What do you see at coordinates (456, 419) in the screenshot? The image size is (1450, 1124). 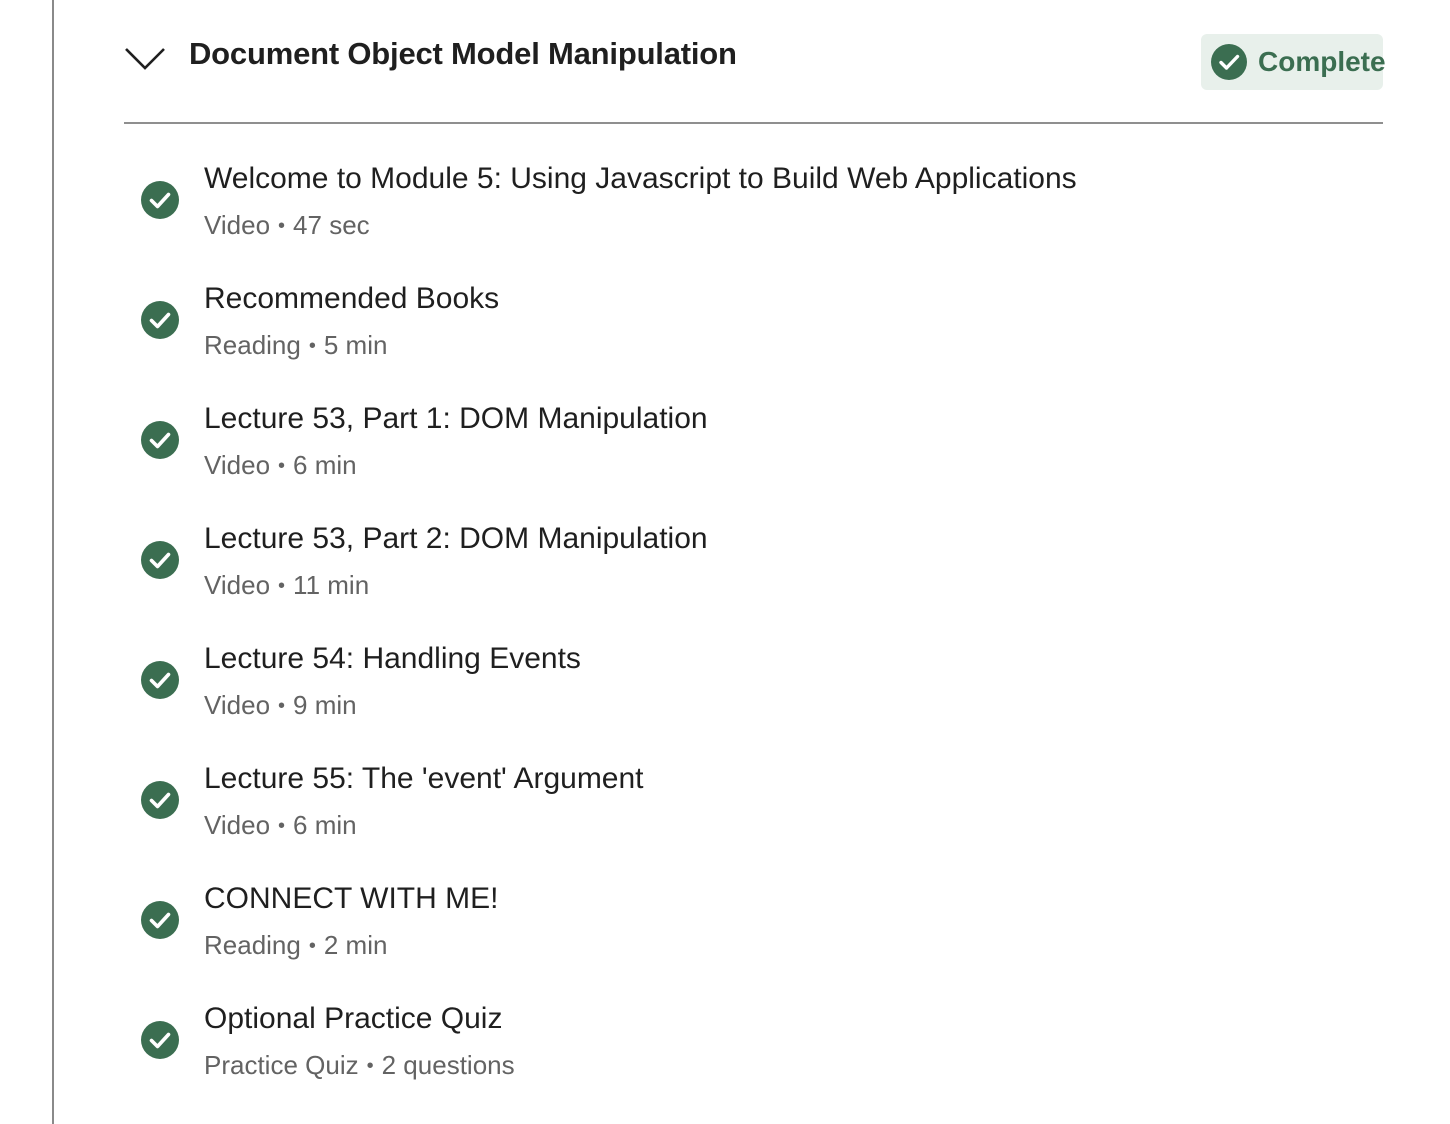 I see `item-title: Lecture 53, Part 1: DOM Manipulation` at bounding box center [456, 419].